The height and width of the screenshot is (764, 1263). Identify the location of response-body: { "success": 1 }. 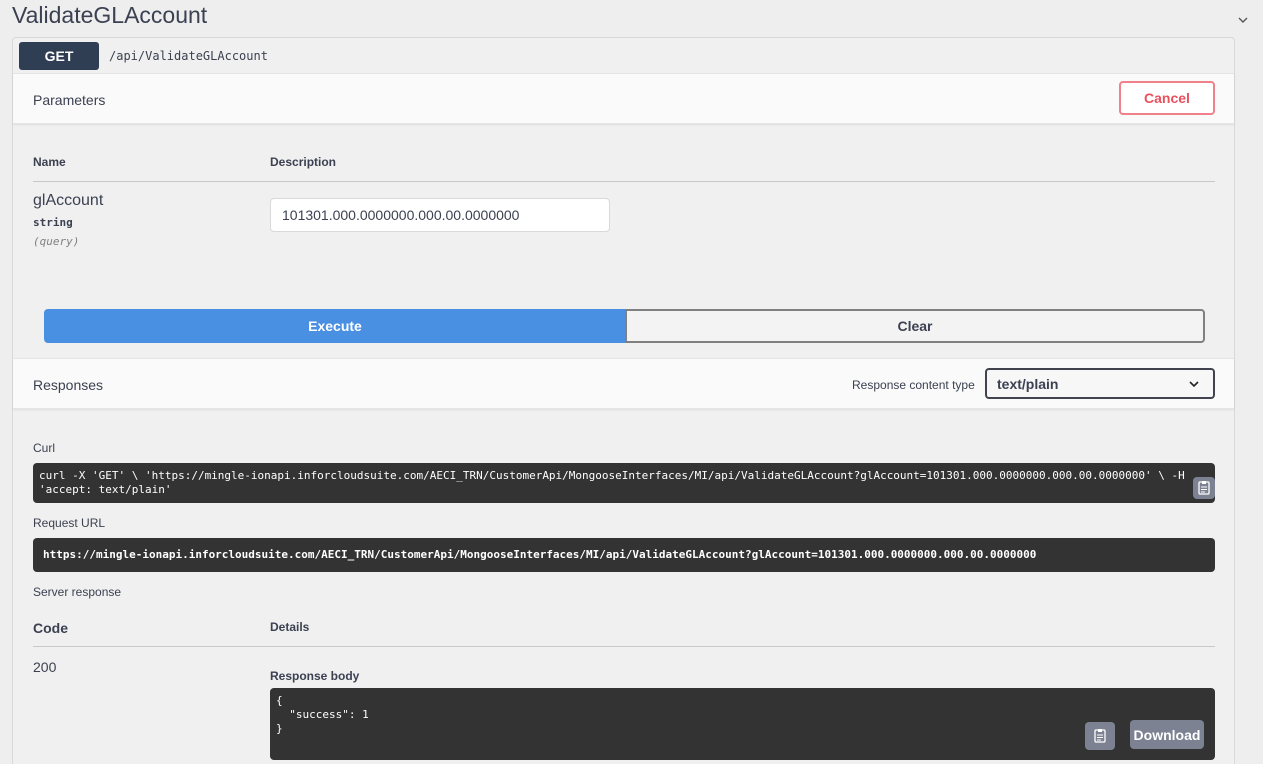
(322, 714).